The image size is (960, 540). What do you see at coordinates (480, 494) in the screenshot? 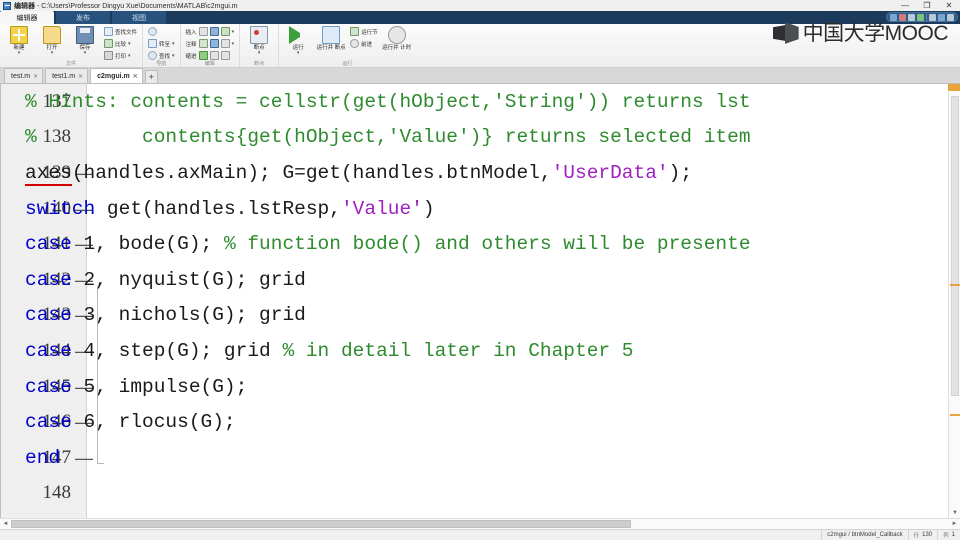
I see `code-line: 148` at bounding box center [480, 494].